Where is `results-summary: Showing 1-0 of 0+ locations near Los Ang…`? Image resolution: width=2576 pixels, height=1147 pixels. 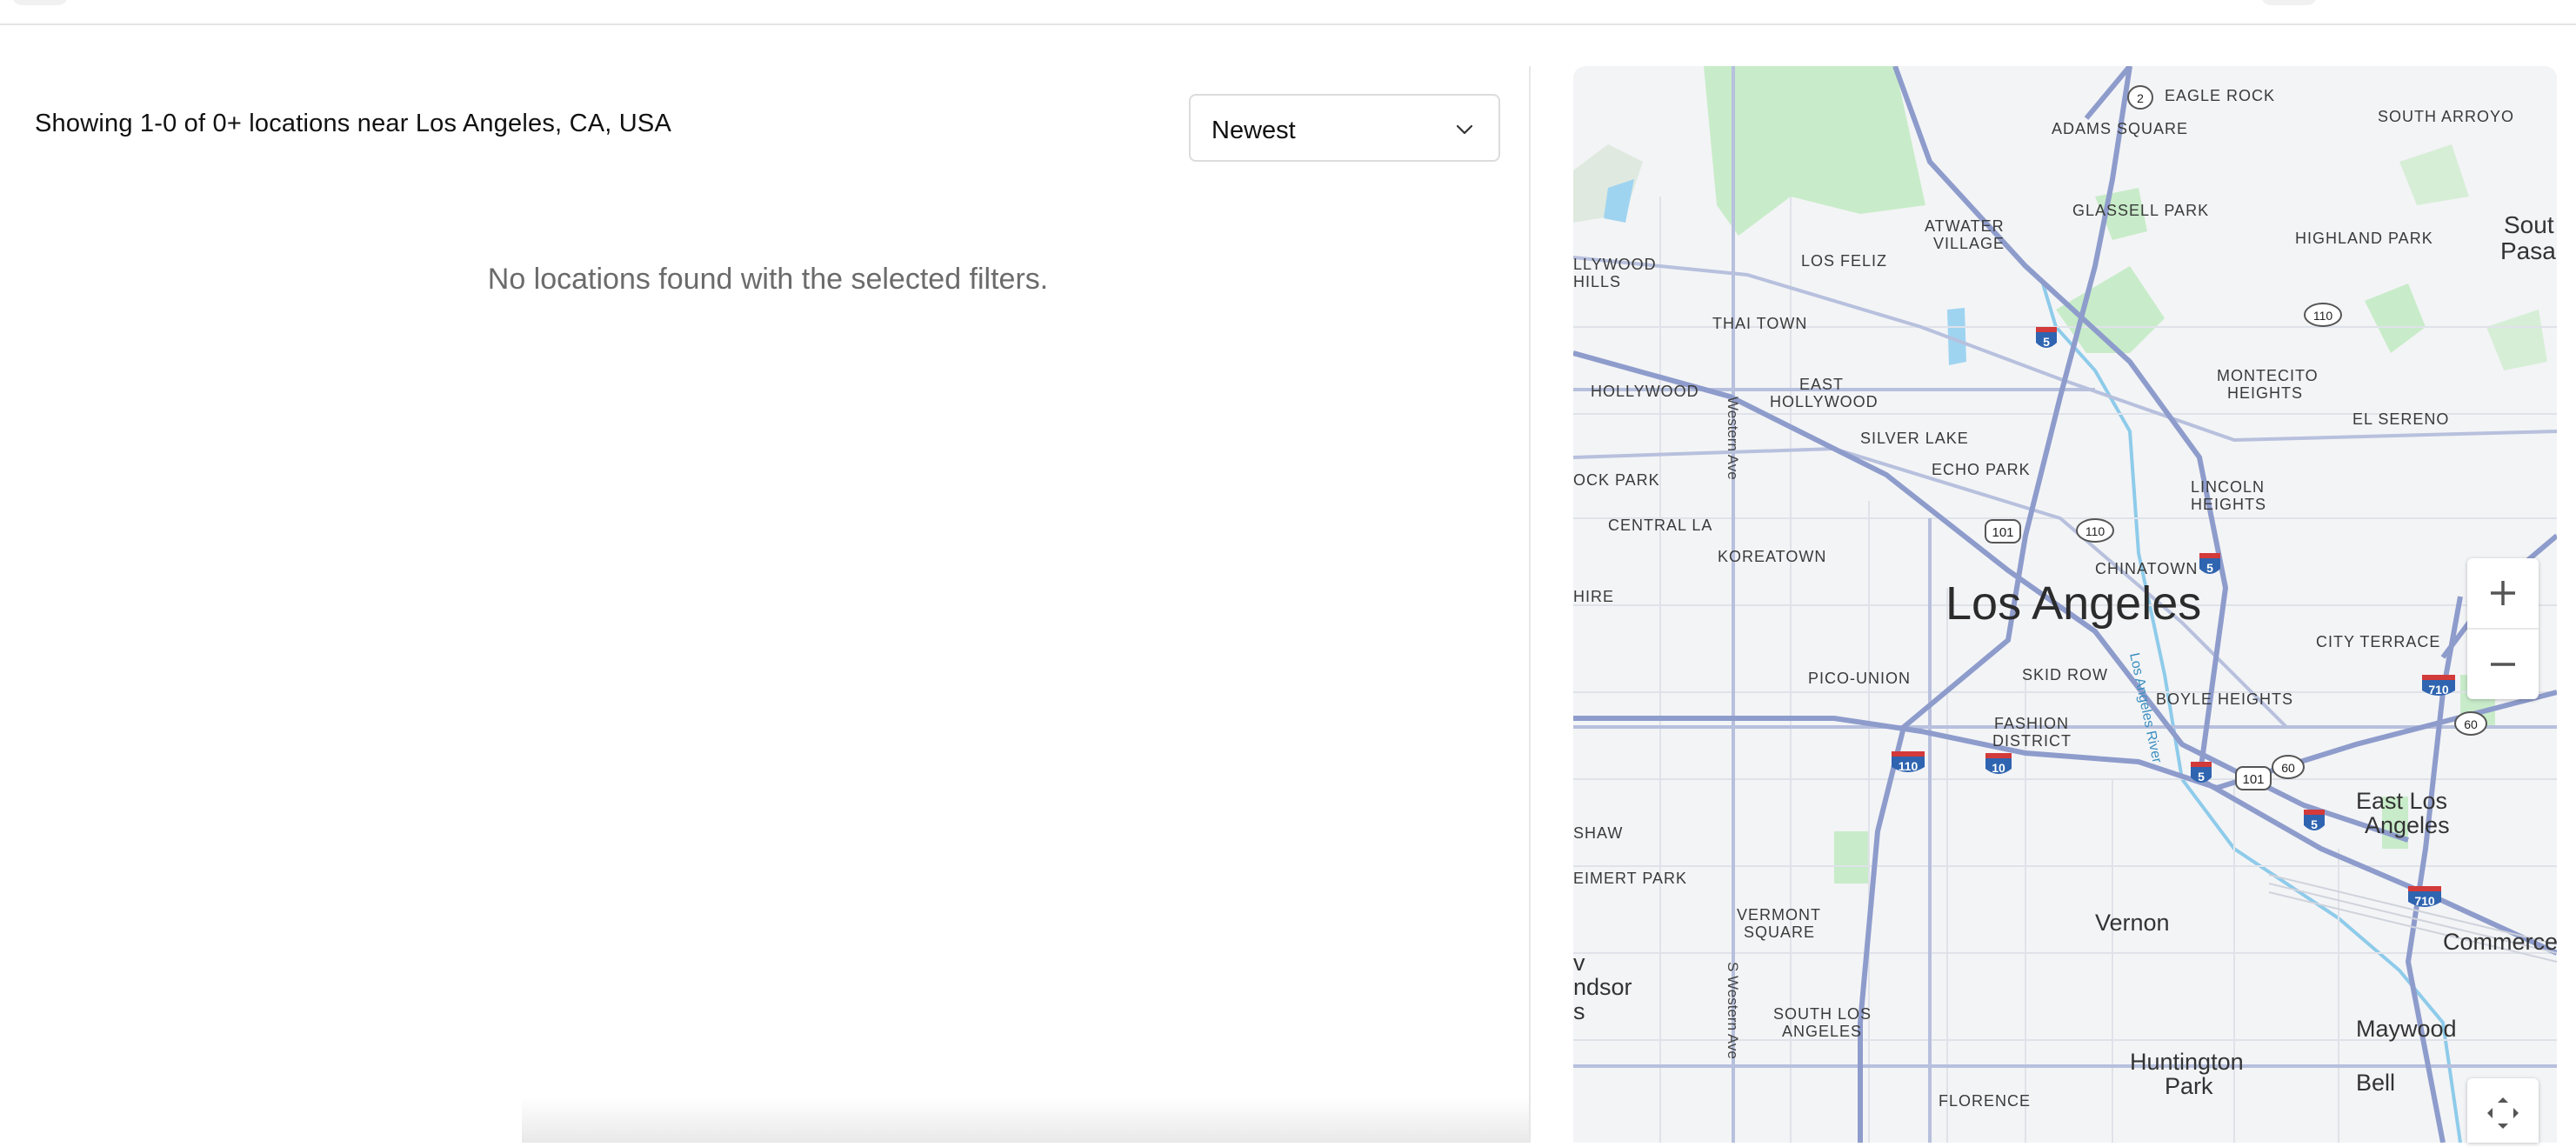 results-summary: Showing 1-0 of 0+ locations near Los Ang… is located at coordinates (353, 123).